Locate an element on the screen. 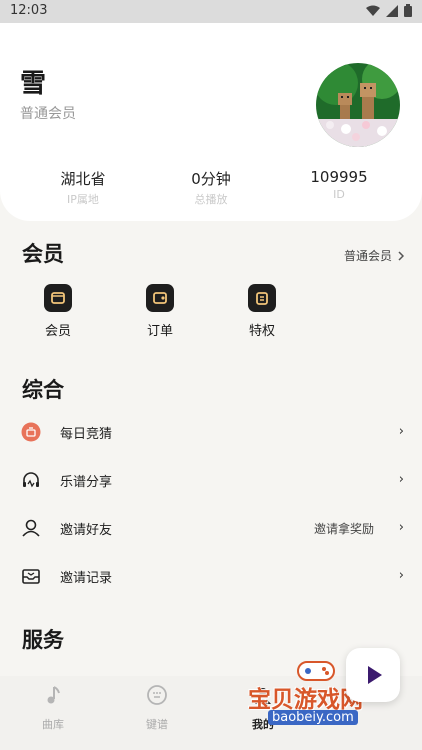 The width and height of the screenshot is (422, 750). membership-title: 会员 is located at coordinates (43, 254).